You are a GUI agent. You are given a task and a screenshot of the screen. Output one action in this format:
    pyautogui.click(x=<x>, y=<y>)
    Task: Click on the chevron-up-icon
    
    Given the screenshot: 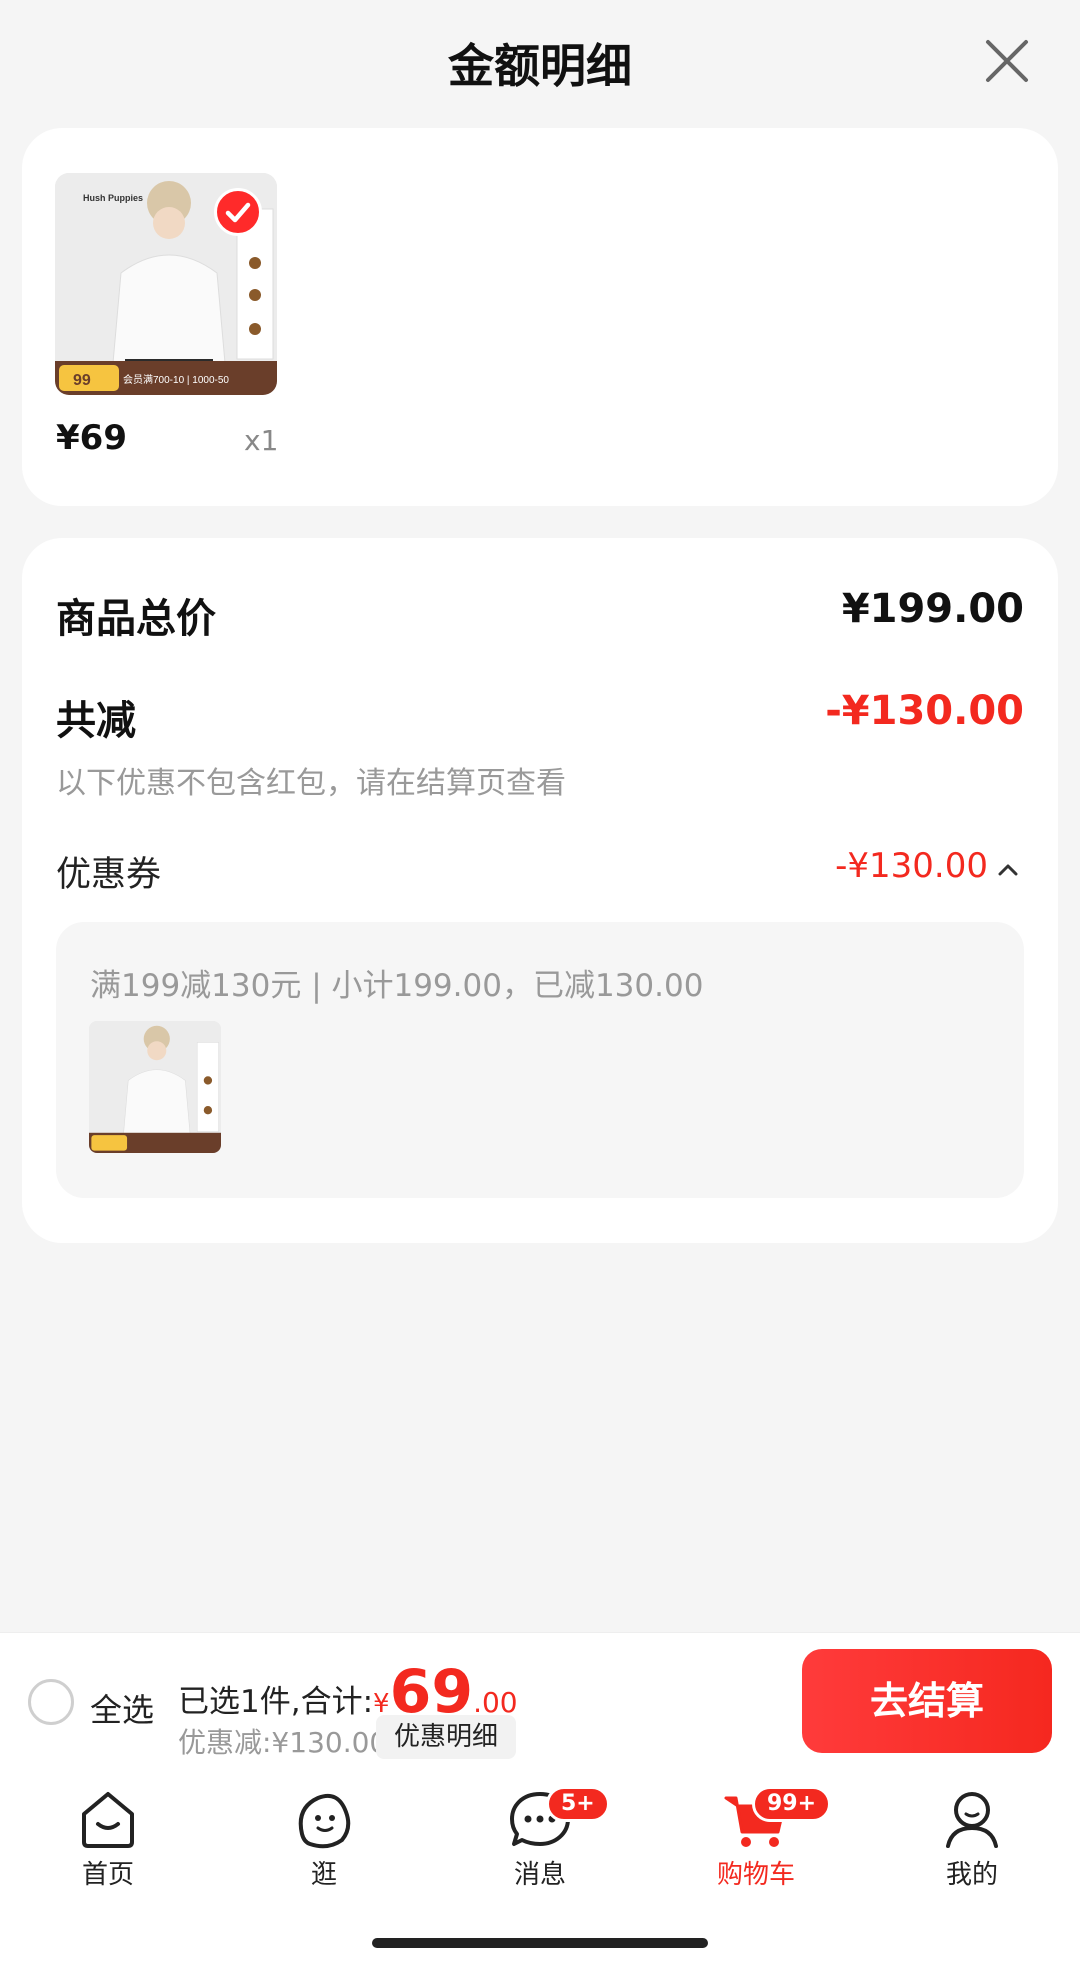 What is the action you would take?
    pyautogui.click(x=1008, y=870)
    